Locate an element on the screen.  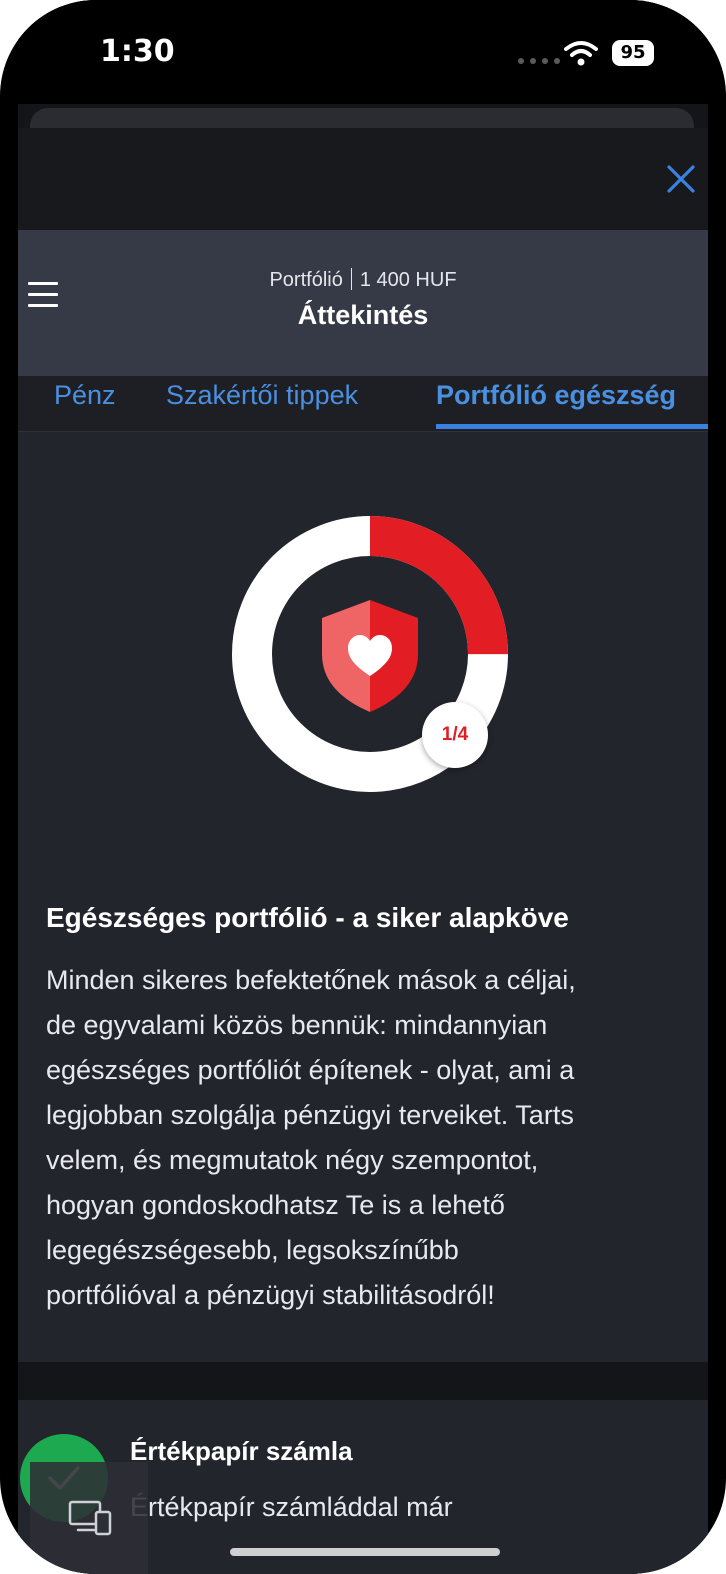
article-body-line: velem, és megmutatok négy szempontot, is located at coordinates (292, 1160).